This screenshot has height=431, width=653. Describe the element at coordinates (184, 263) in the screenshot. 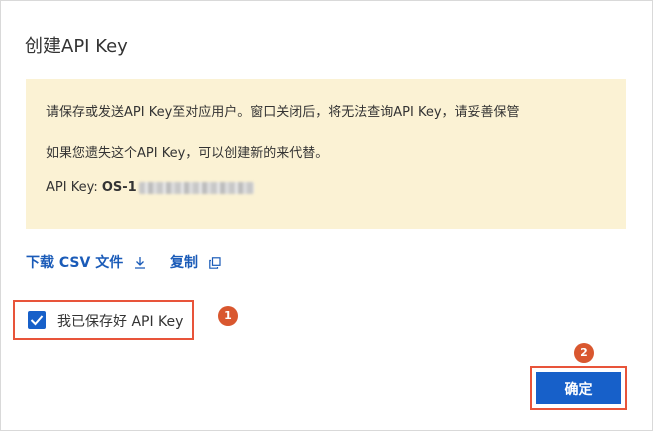

I see `copy-label: 复制` at that location.